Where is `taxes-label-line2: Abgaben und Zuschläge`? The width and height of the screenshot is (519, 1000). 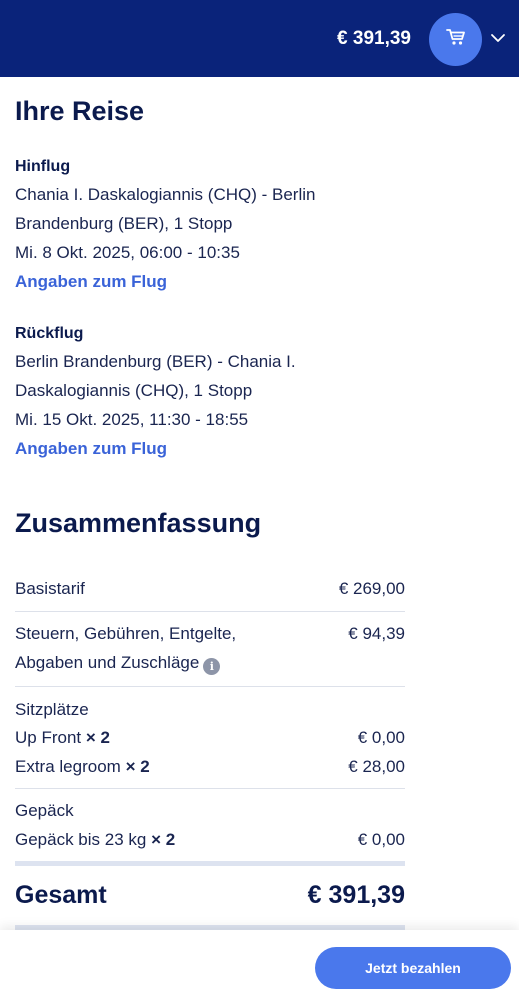
taxes-label-line2: Abgaben und Zuschläge is located at coordinates (107, 662).